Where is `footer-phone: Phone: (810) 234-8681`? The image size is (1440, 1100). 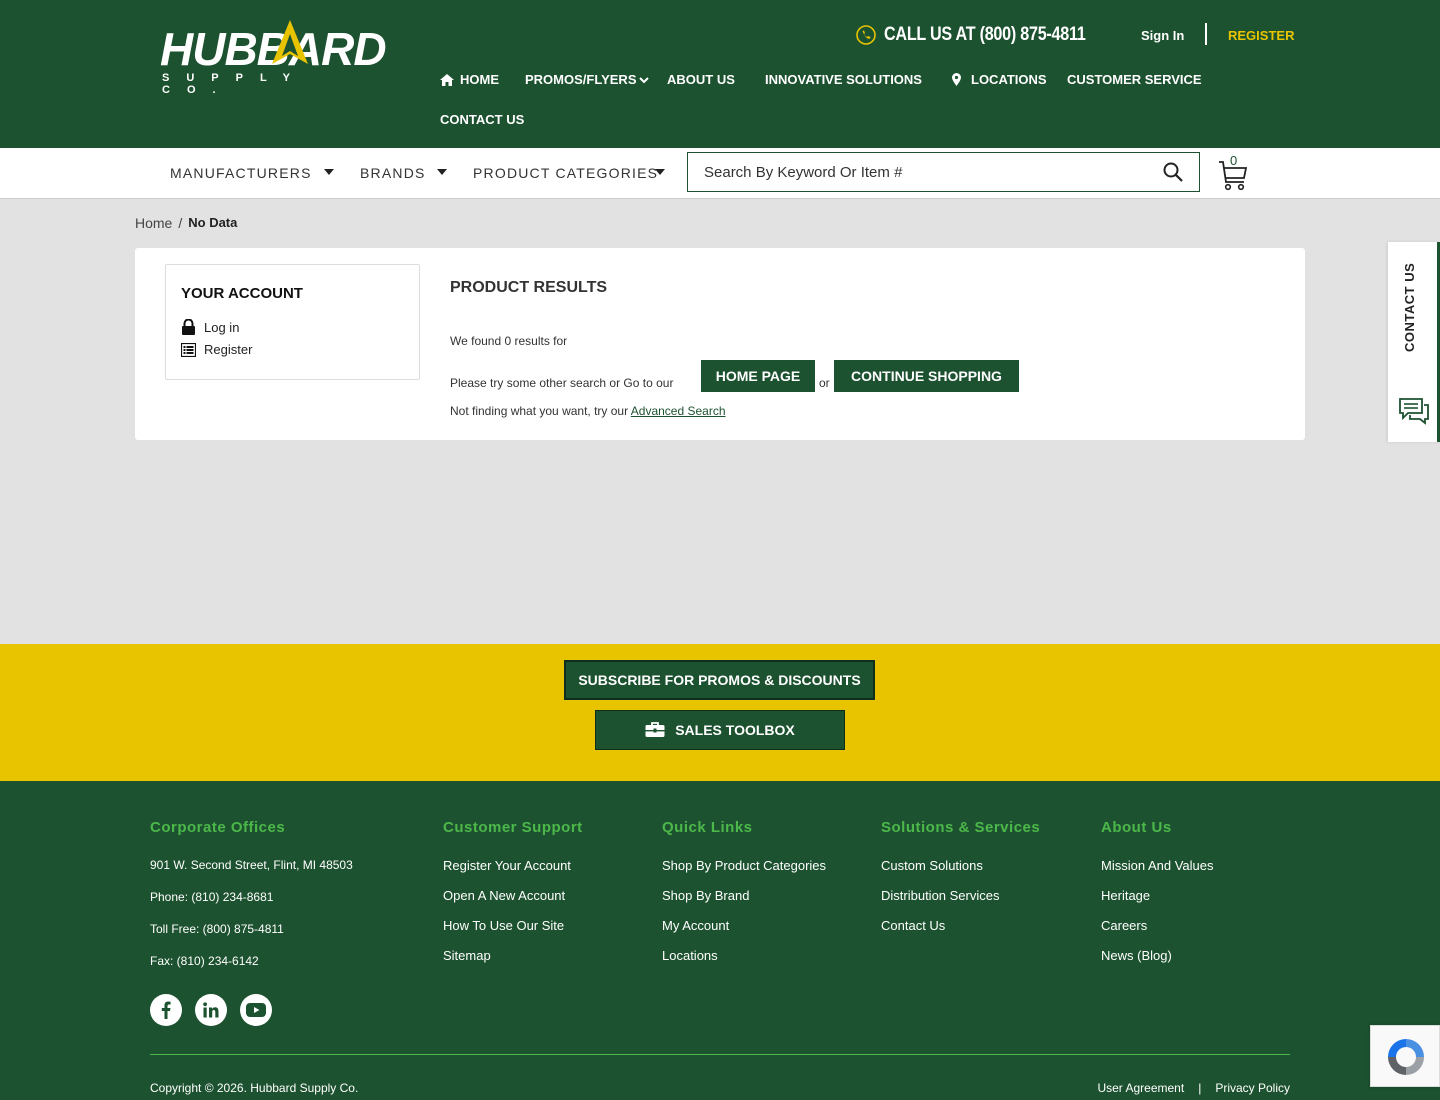 footer-phone: Phone: (810) 234-8681 is located at coordinates (212, 897).